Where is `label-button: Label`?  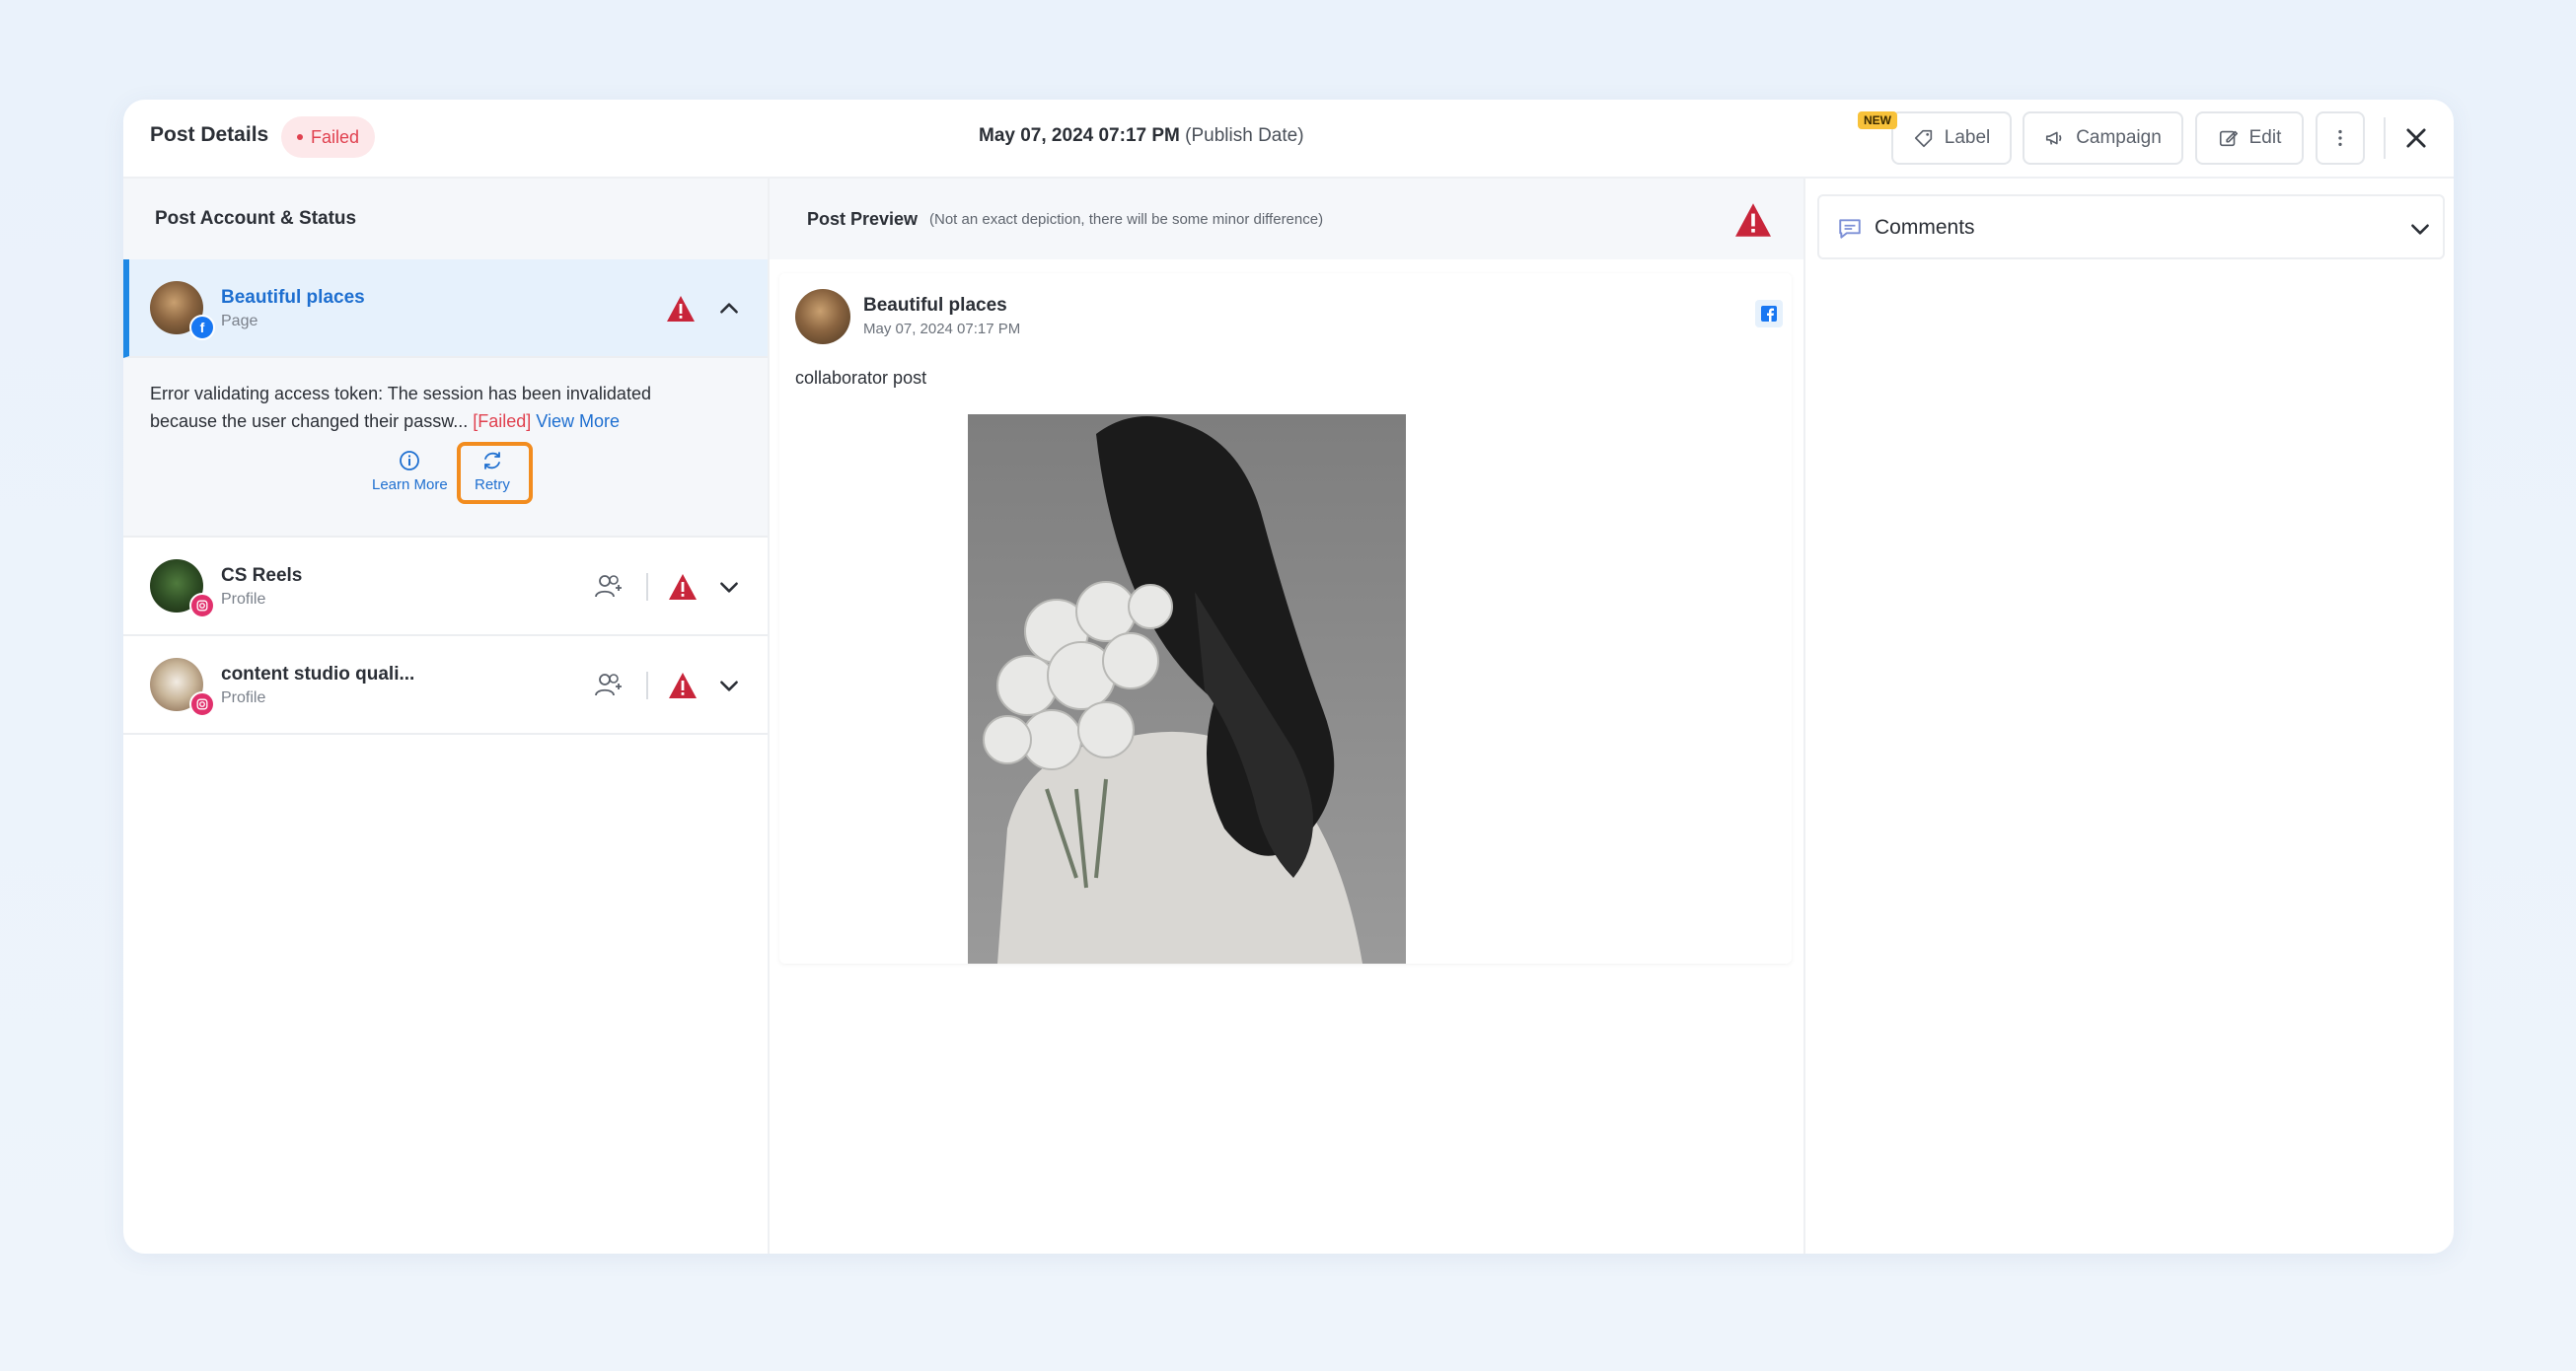
label-button: Label is located at coordinates (1951, 138).